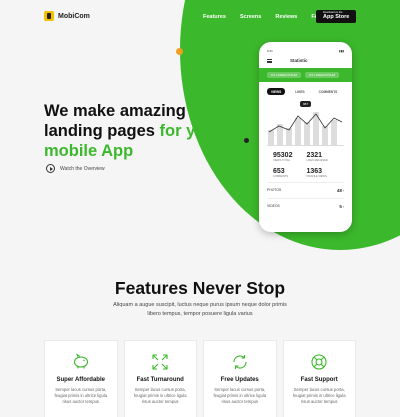 The width and height of the screenshot is (400, 417). What do you see at coordinates (50, 168) in the screenshot?
I see `play-icon` at bounding box center [50, 168].